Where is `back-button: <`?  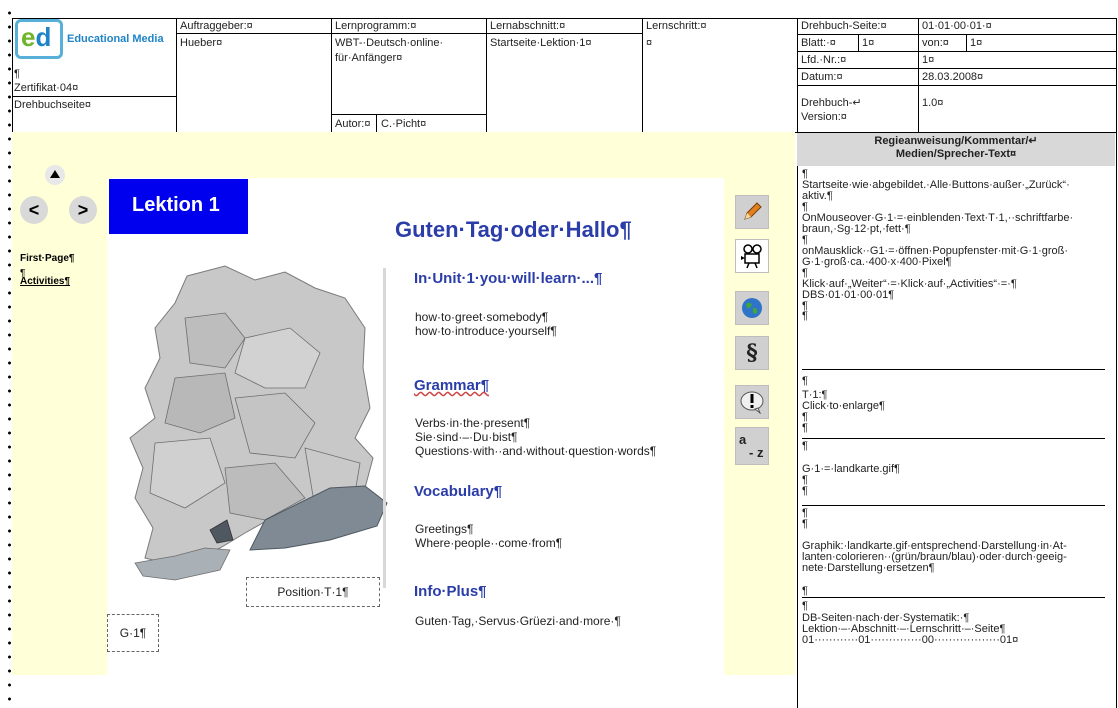 back-button: < is located at coordinates (34, 210).